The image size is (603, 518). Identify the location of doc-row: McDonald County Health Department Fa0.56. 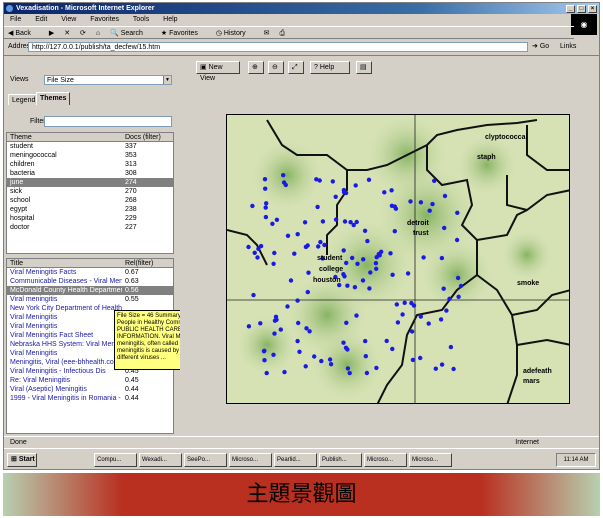
(90, 290).